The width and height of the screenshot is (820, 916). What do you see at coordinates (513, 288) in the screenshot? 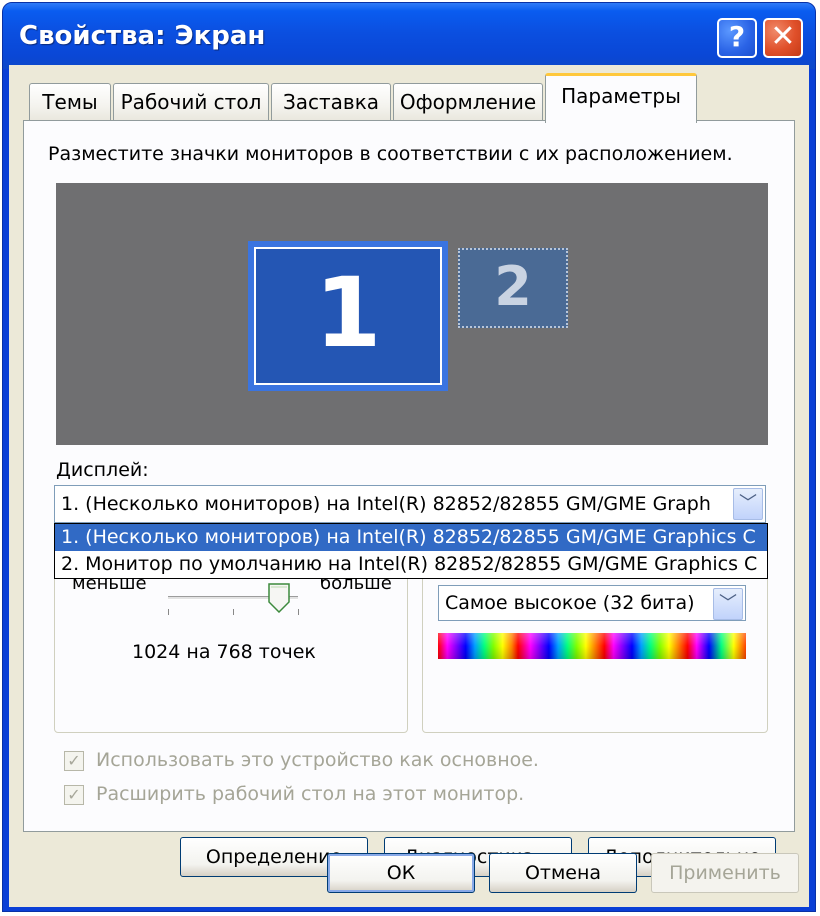
I see `monitor-2-icon: 2` at bounding box center [513, 288].